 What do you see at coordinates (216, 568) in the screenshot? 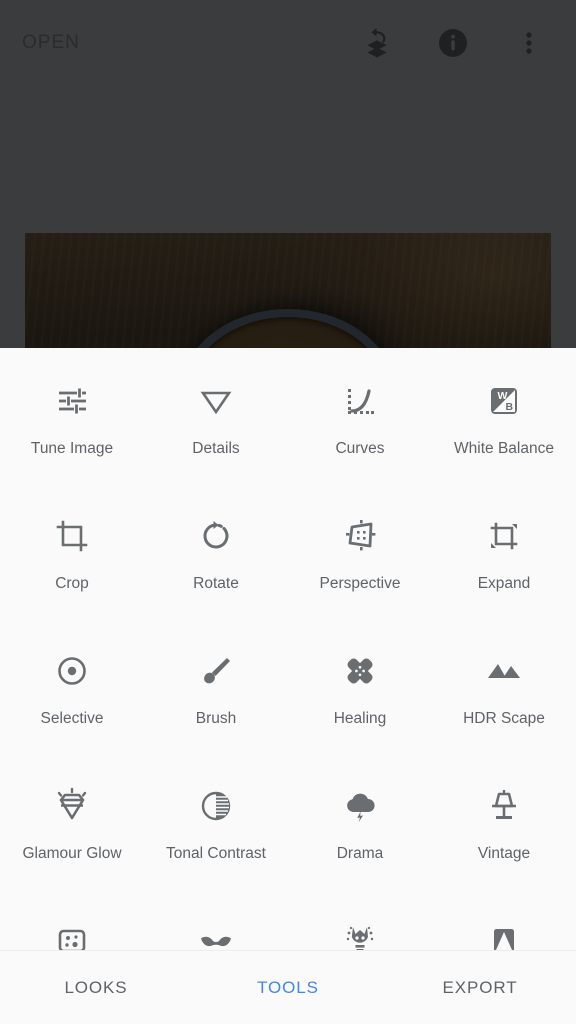
I see `tool-rotate: Rotate` at bounding box center [216, 568].